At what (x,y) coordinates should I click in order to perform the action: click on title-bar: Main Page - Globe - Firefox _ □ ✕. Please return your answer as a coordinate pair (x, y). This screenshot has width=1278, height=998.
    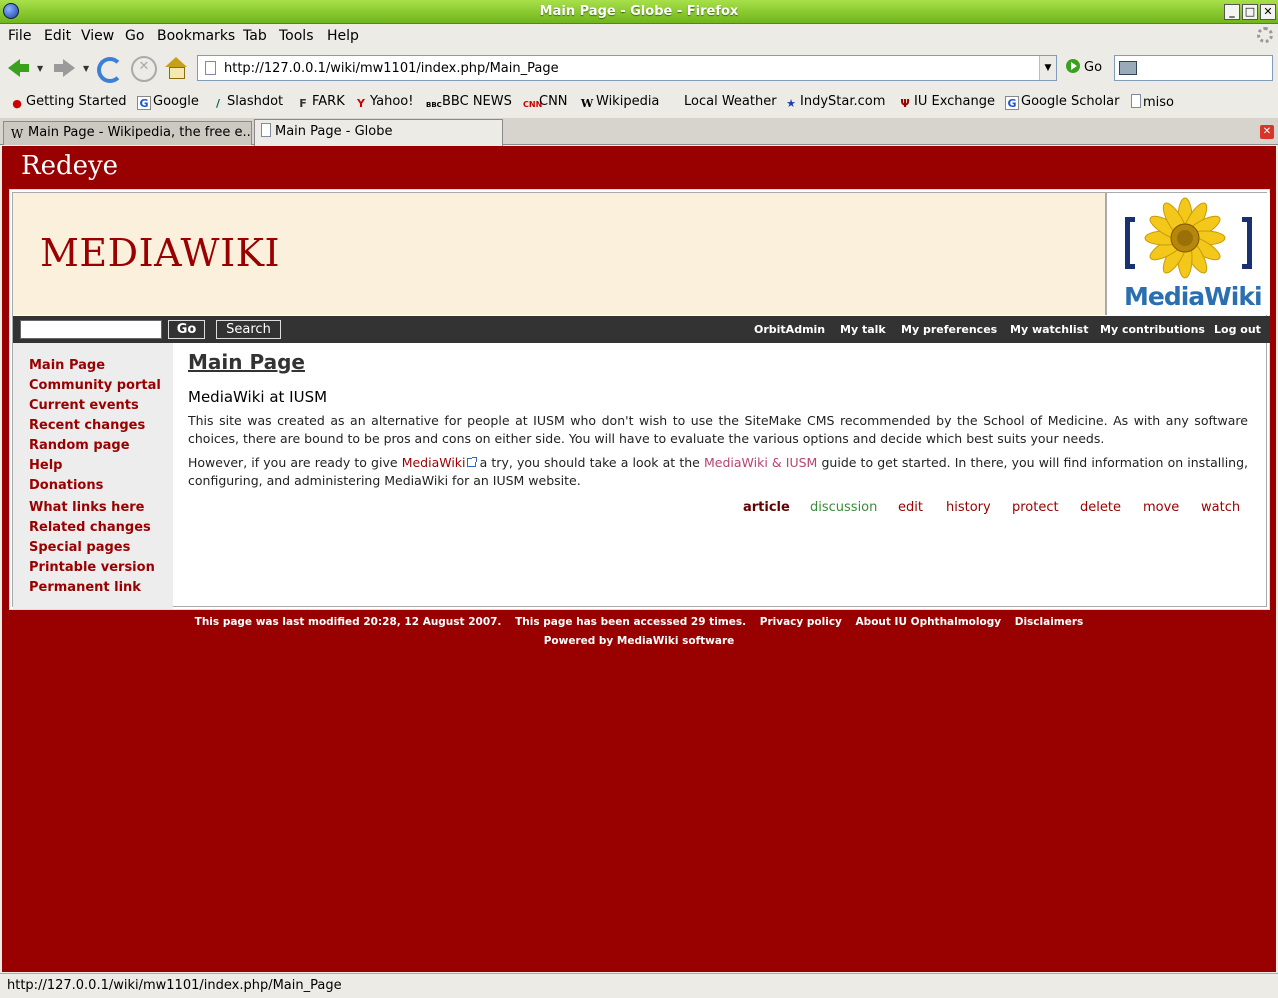
    Looking at the image, I should click on (639, 12).